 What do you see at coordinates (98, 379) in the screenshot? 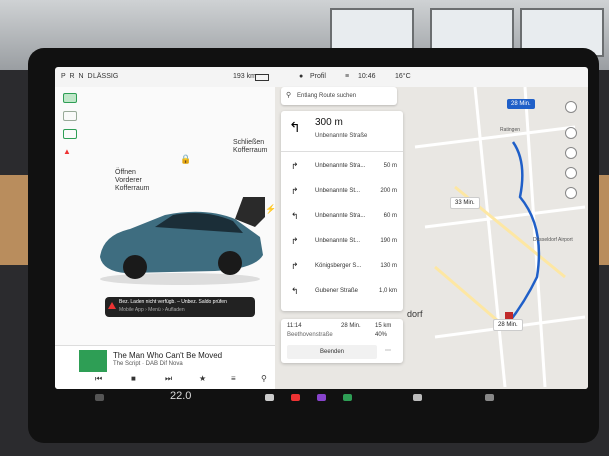
I see `previous-icon: ⏮` at bounding box center [98, 379].